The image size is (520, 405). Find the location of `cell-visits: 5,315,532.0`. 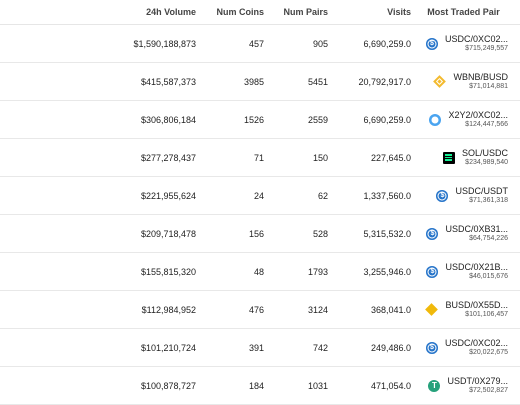

cell-visits: 5,315,532.0 is located at coordinates (373, 233).